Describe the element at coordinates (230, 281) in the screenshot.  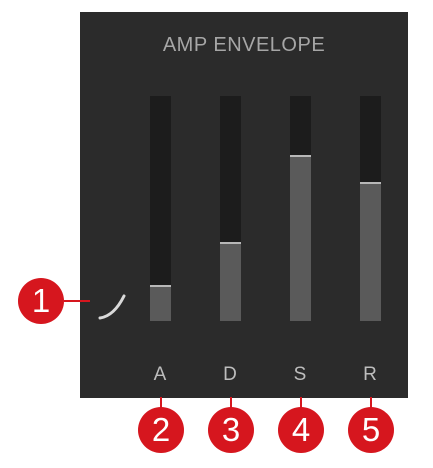
I see `decay-slider-fill` at that location.